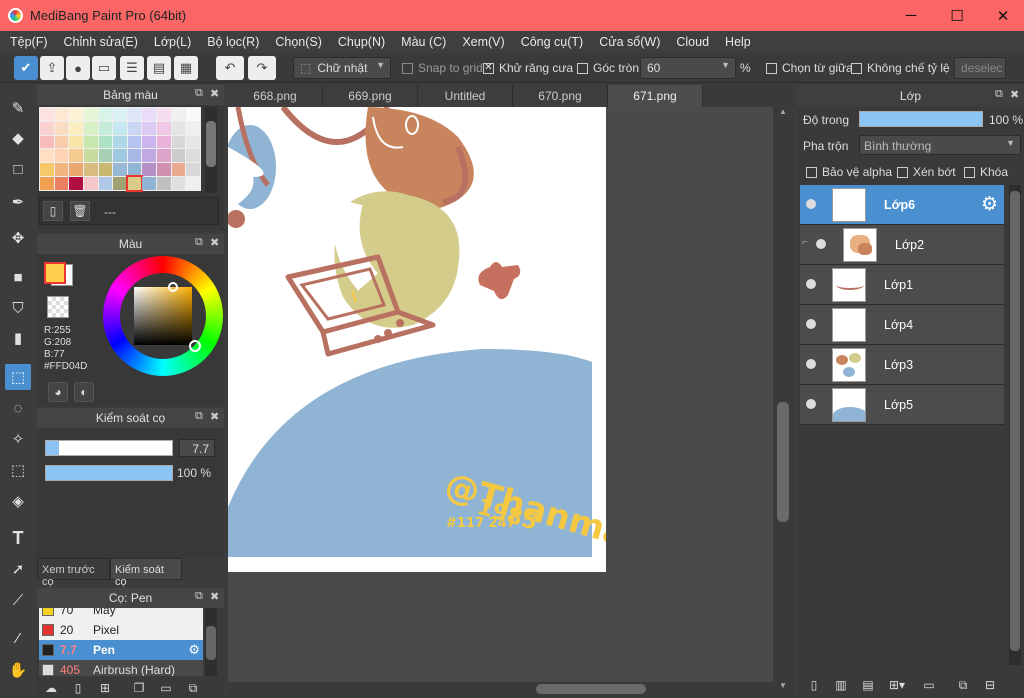 This screenshot has width=1024, height=698. I want to click on gradient-tool-icon: ▮, so click(18, 338).